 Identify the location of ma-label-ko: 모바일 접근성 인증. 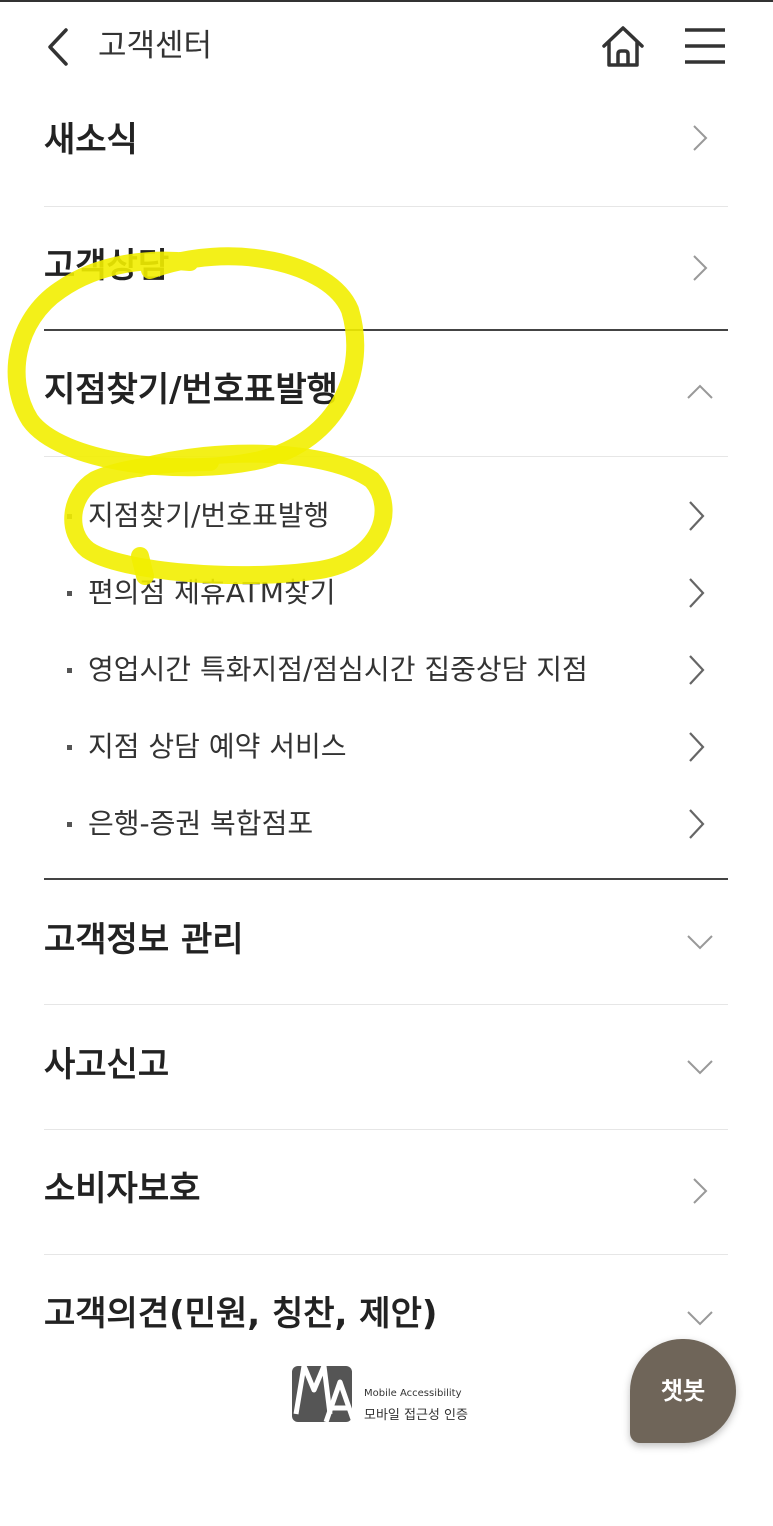
(416, 1415).